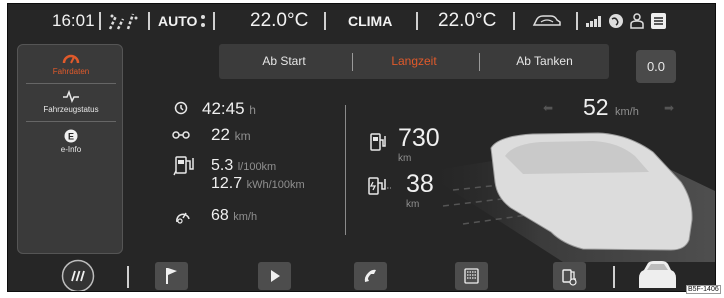 The width and height of the screenshot is (724, 298). Describe the element at coordinates (231, 135) in the screenshot. I see `trip-distance: 22 km` at that location.